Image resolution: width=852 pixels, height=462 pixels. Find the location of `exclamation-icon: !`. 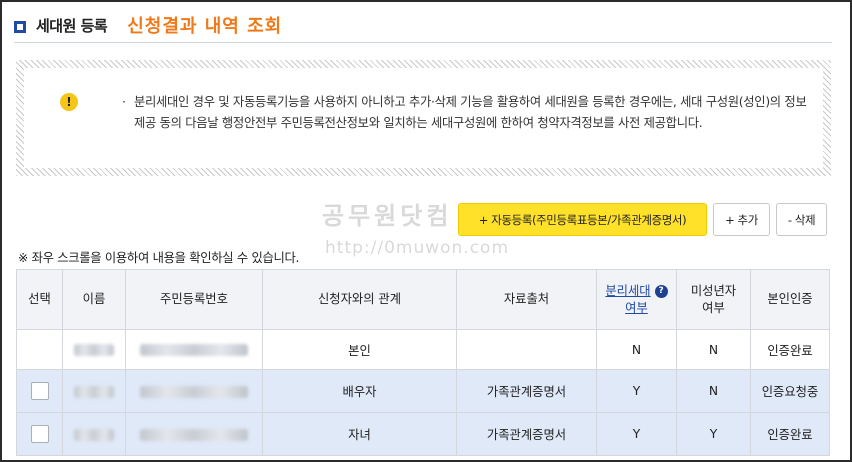

exclamation-icon: ! is located at coordinates (69, 102).